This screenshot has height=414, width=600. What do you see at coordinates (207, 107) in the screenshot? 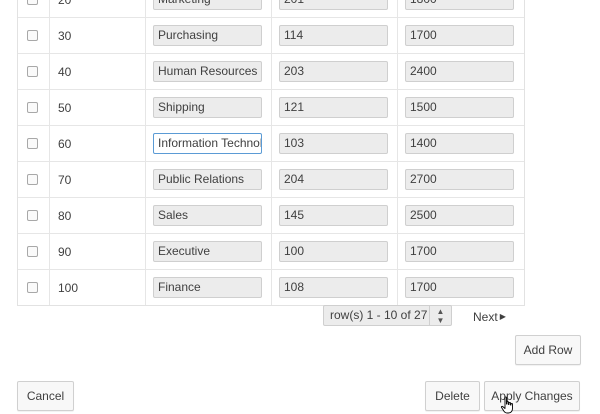
I see `department-name-input: Shipping` at bounding box center [207, 107].